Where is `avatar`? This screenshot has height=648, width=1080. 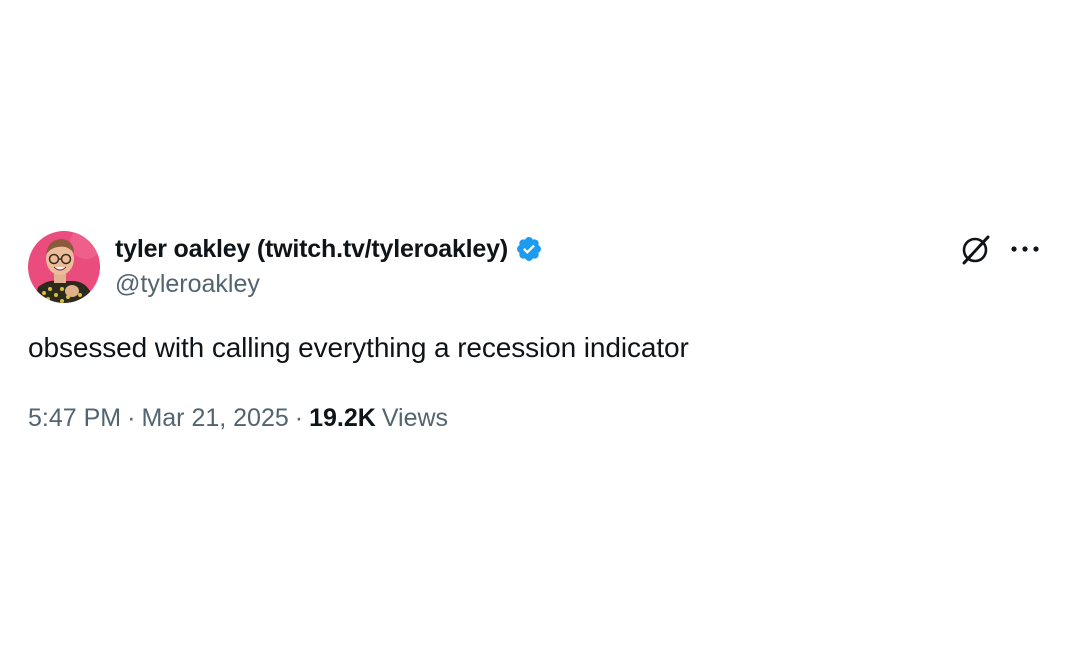 avatar is located at coordinates (64, 267).